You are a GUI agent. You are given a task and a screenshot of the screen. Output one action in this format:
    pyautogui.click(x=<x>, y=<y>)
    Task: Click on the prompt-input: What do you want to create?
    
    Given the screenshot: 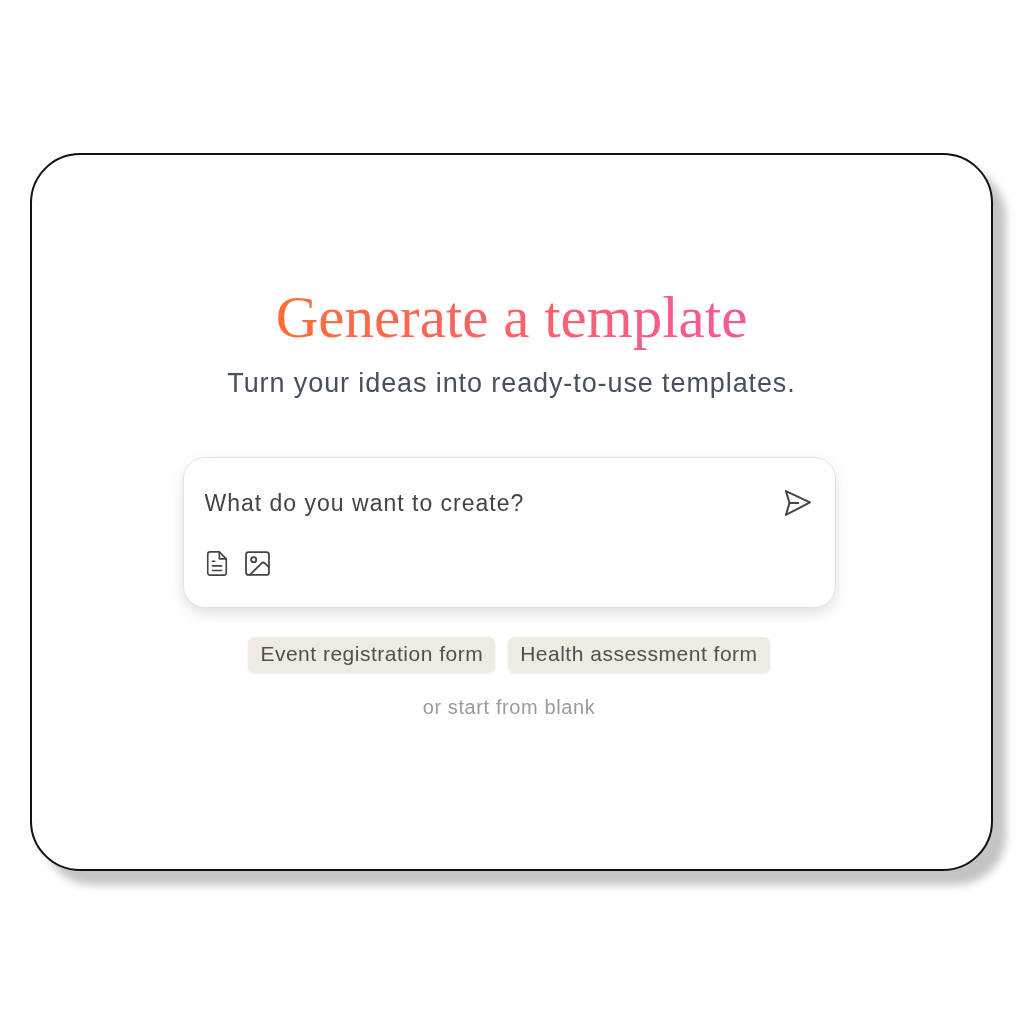 What is the action you would take?
    pyautogui.click(x=486, y=503)
    